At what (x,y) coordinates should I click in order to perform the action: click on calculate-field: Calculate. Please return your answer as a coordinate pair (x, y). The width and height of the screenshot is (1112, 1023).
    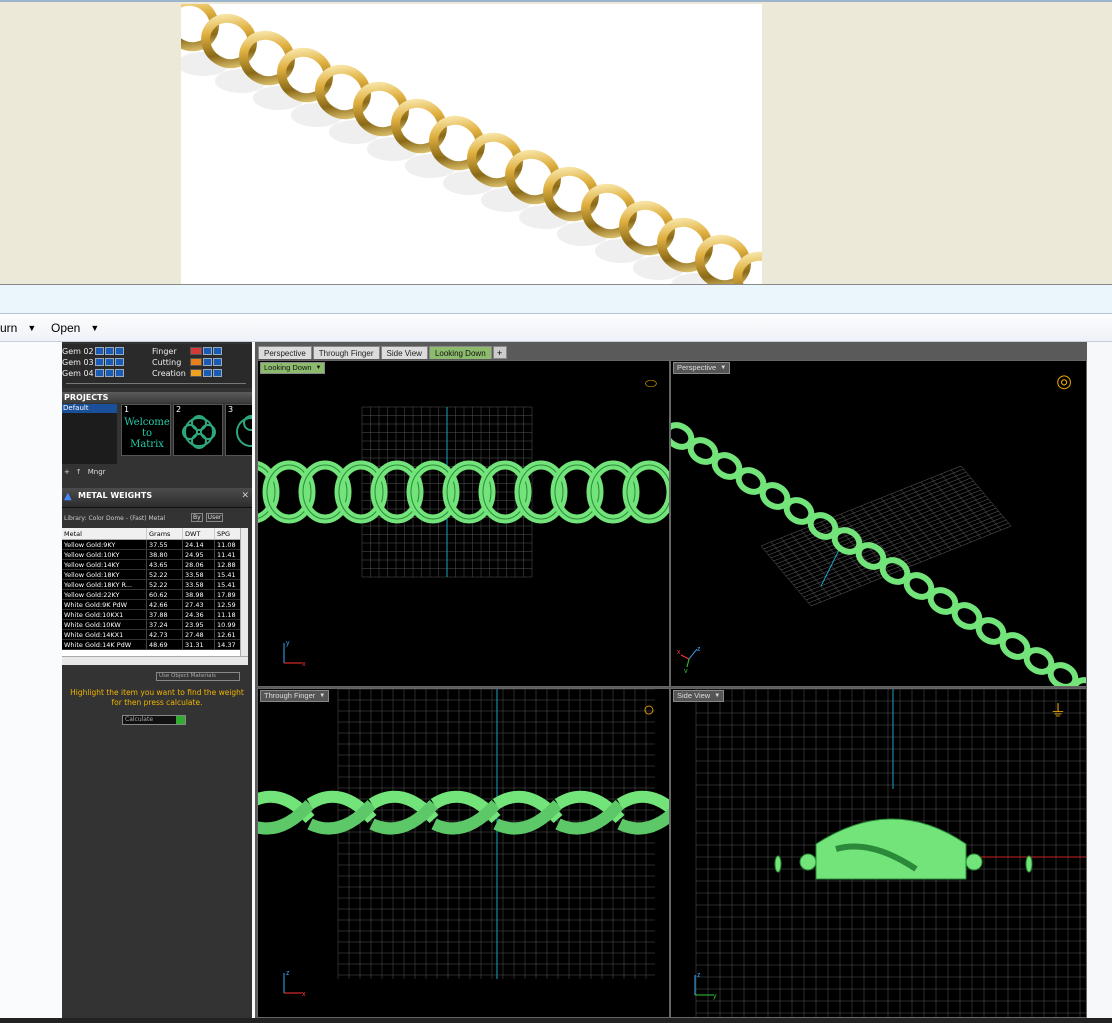
    Looking at the image, I should click on (154, 720).